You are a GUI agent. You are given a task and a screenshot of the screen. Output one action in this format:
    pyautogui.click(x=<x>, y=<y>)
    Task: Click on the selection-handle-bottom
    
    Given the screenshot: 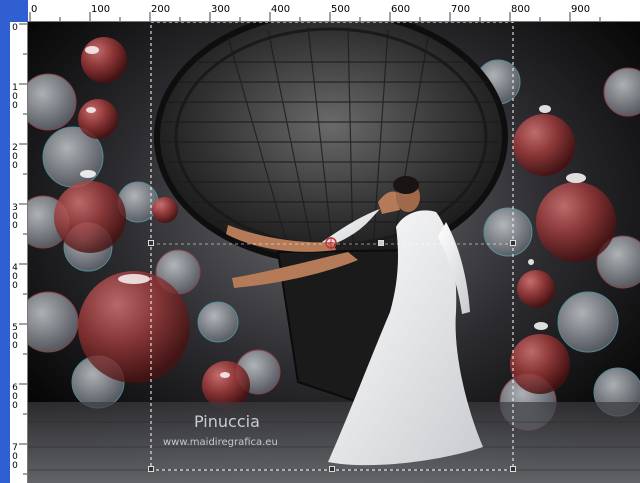 What is the action you would take?
    pyautogui.click(x=332, y=469)
    